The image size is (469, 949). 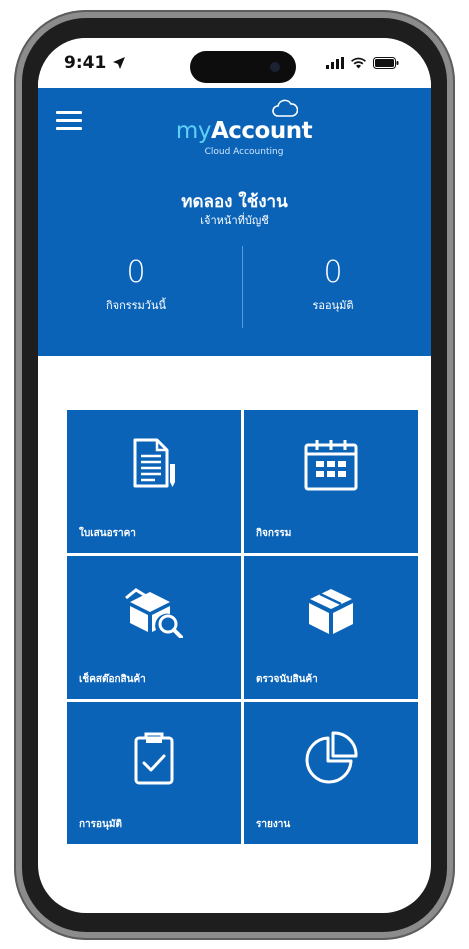 What do you see at coordinates (119, 63) in the screenshot?
I see `location-arrow-icon` at bounding box center [119, 63].